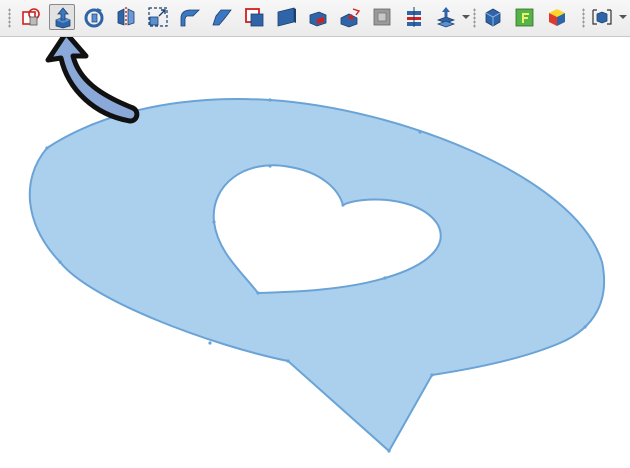 This screenshot has width=630, height=468. I want to click on revolve-button, so click(94, 17).